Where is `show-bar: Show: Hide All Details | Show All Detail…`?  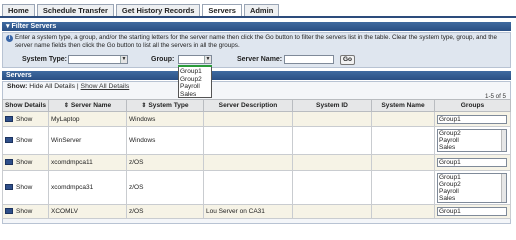
show-bar: Show: Hide All Details | Show All Detail… is located at coordinates (68, 86).